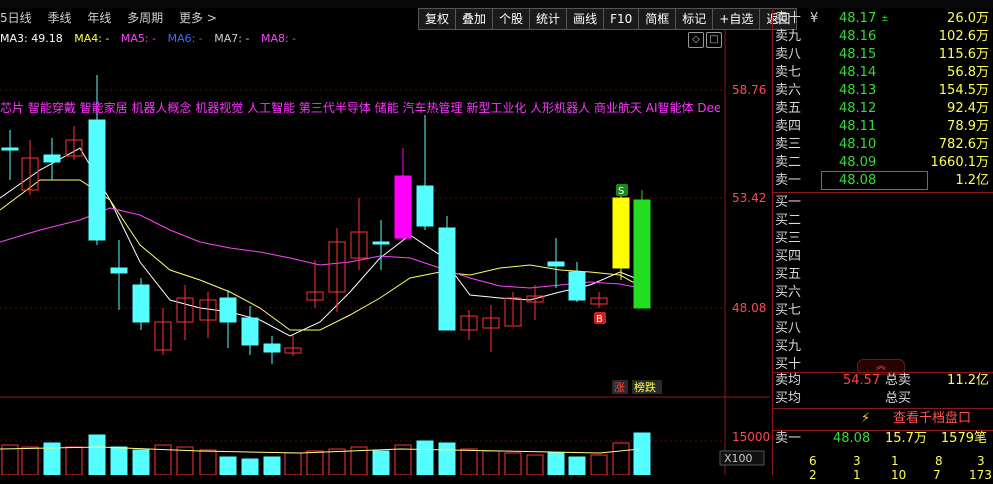  Describe the element at coordinates (788, 144) in the screenshot. I see `ask-label: 卖三` at that location.